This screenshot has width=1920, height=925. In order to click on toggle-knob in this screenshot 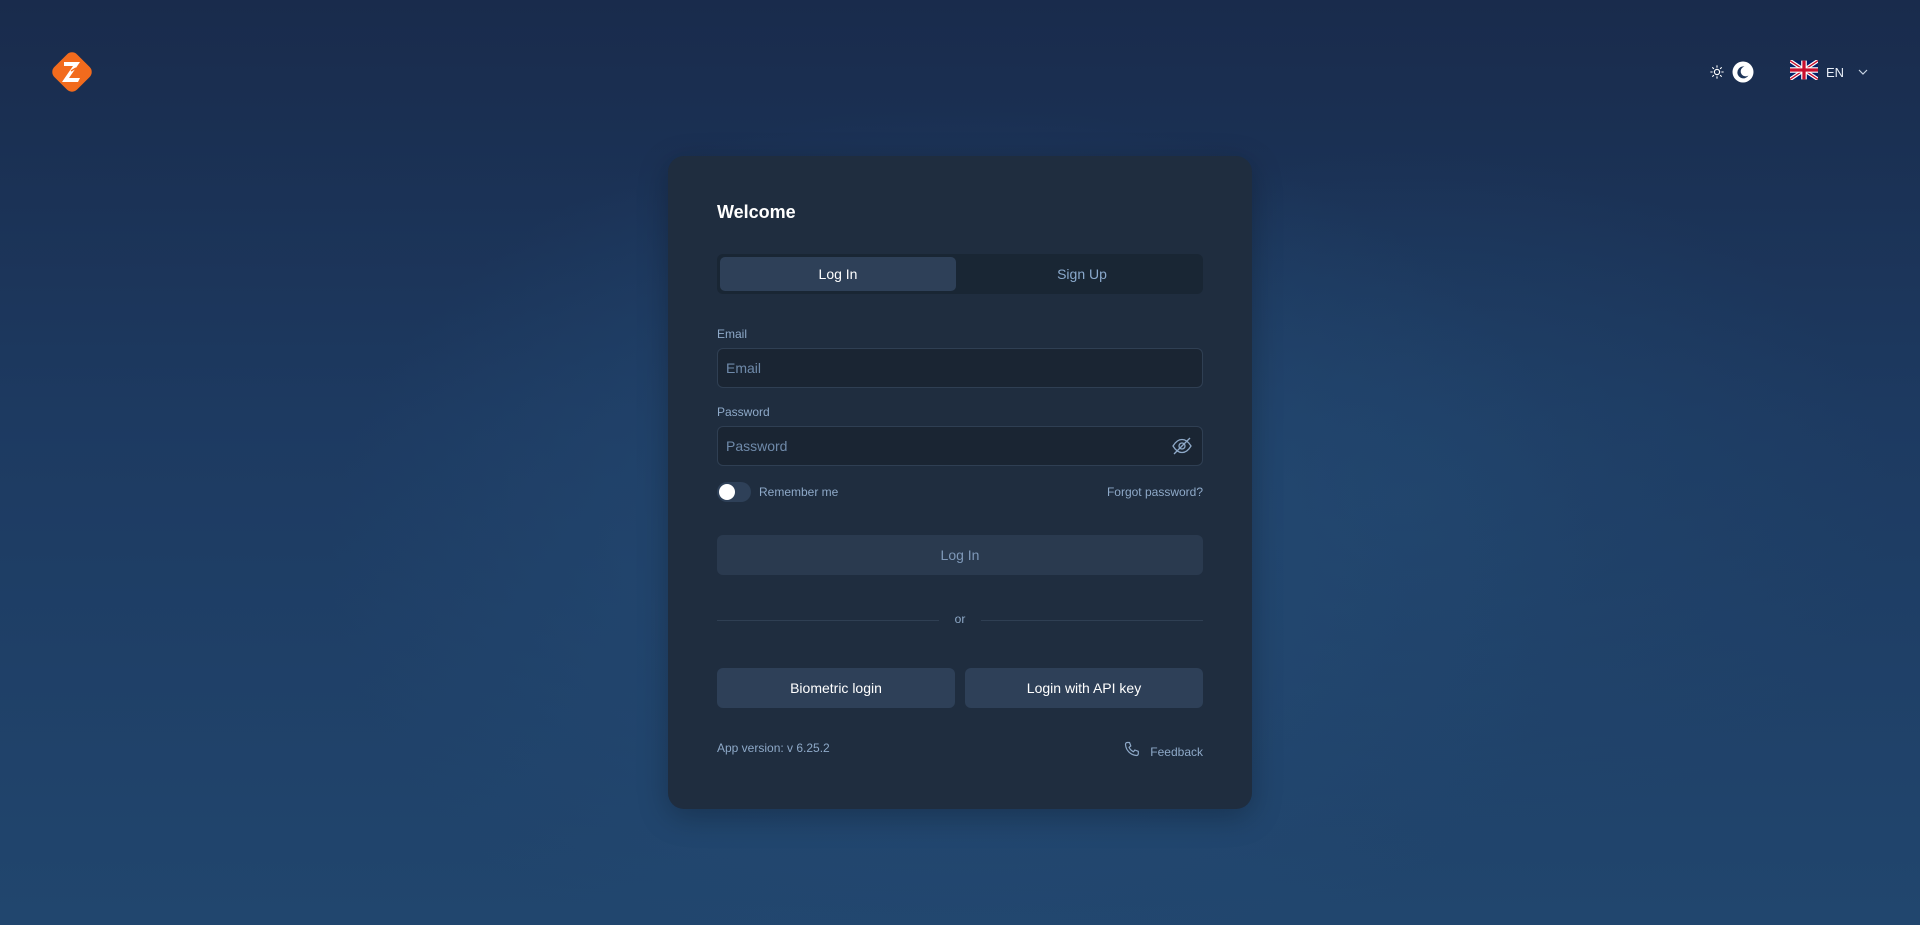, I will do `click(727, 492)`.